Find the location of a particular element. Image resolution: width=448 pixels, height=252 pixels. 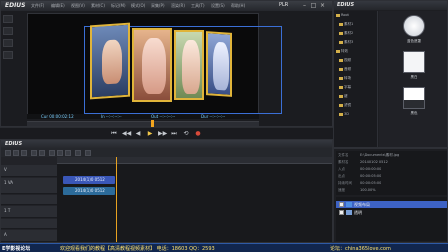

close-icon: × is located at coordinates (322, 5).